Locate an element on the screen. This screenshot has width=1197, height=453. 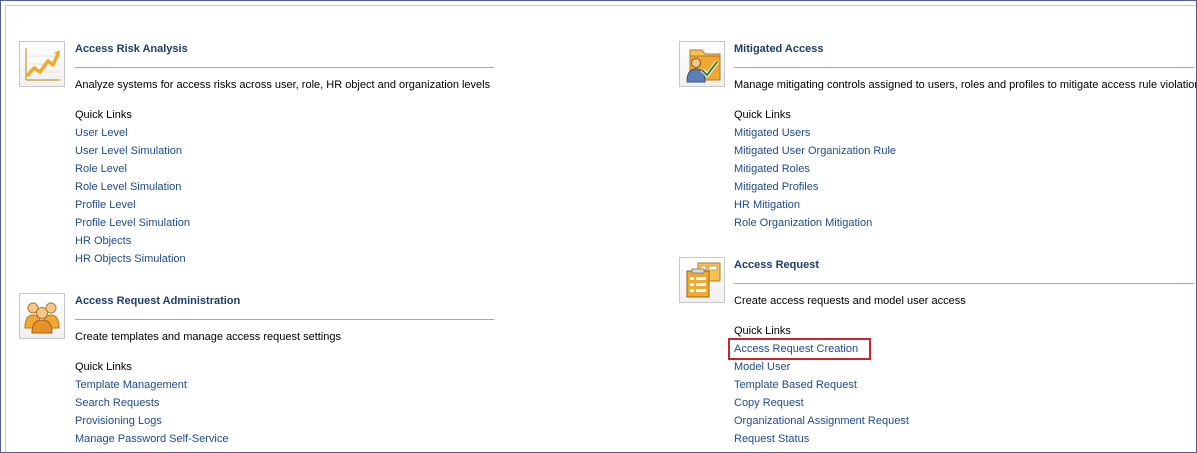
link-role-level: Role Level is located at coordinates (101, 169).